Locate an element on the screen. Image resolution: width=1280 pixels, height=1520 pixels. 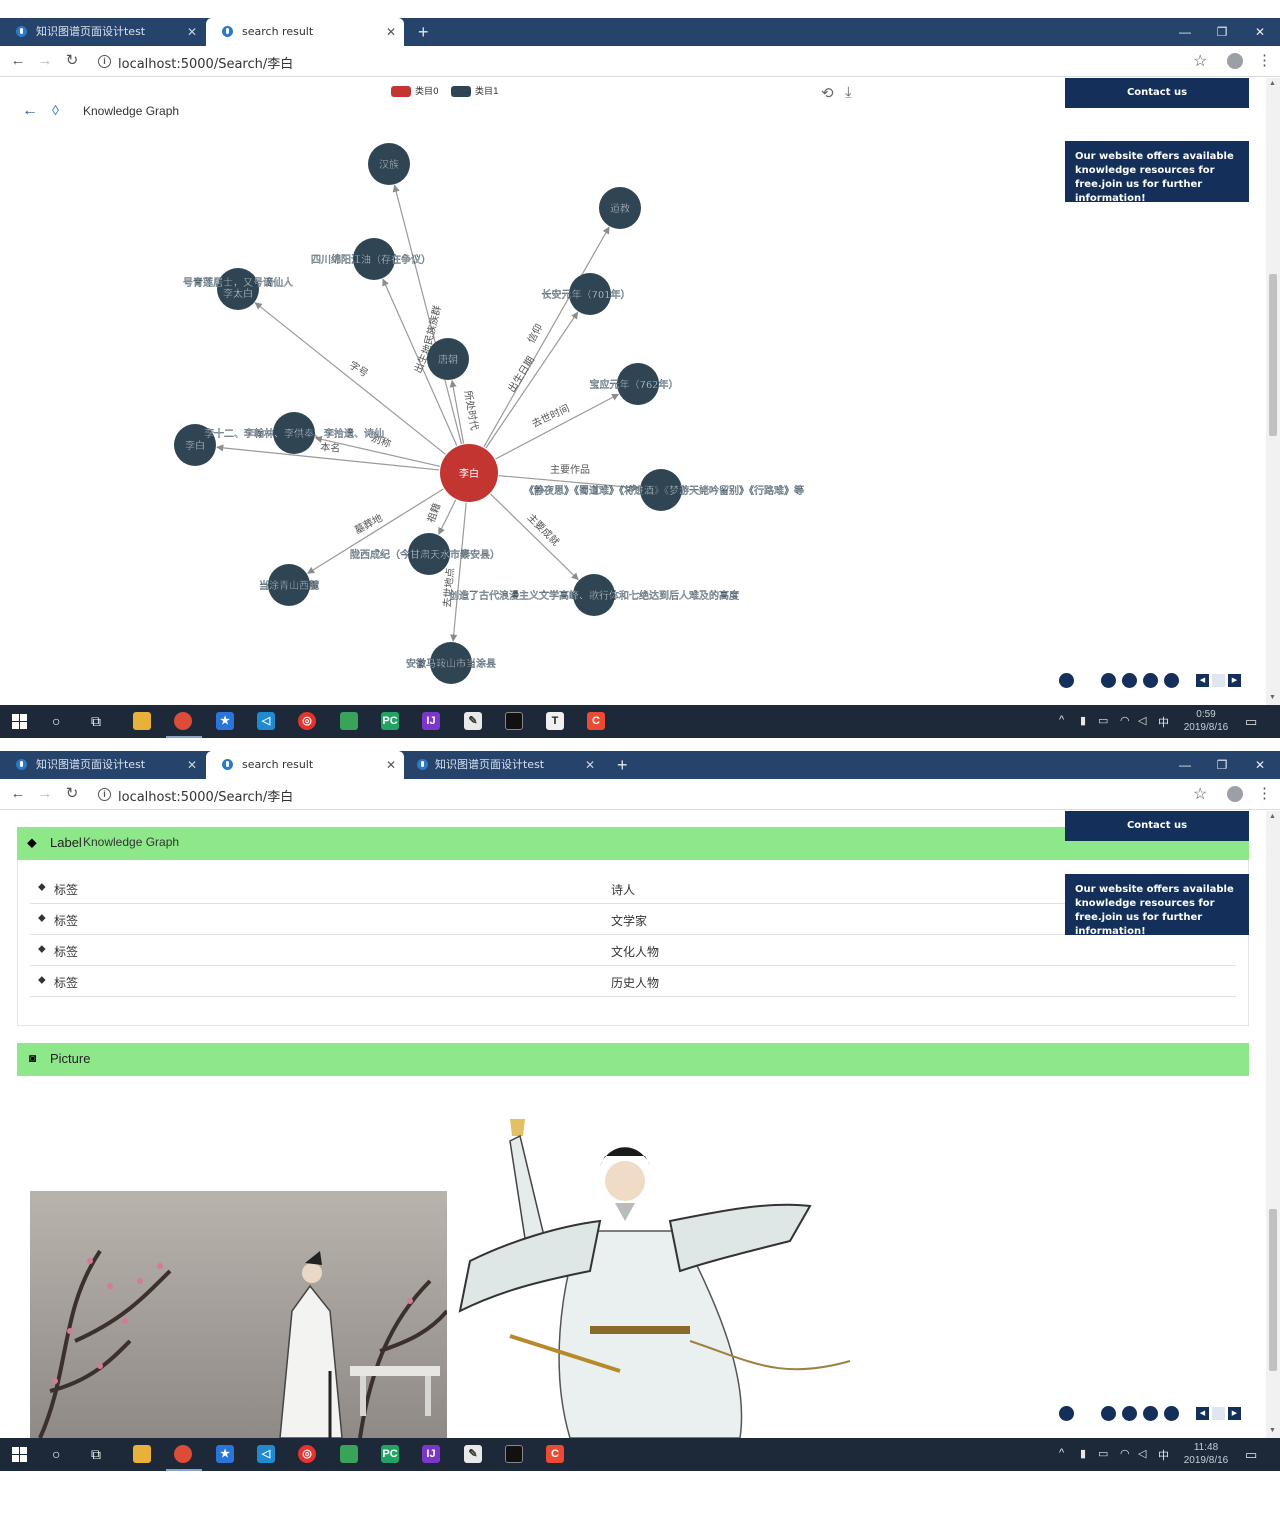
system-clock: 0:59 2019/8/16 is located at coordinates (1206, 721).